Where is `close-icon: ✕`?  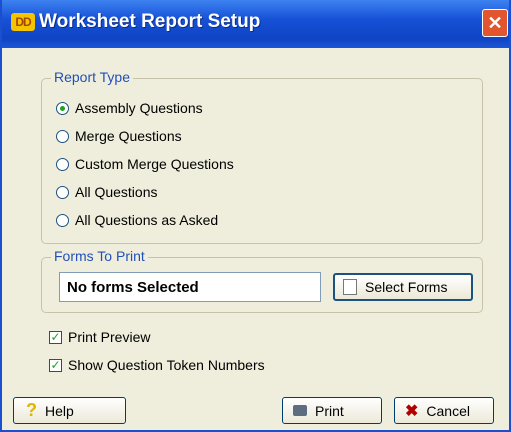
close-icon: ✕ is located at coordinates (495, 22).